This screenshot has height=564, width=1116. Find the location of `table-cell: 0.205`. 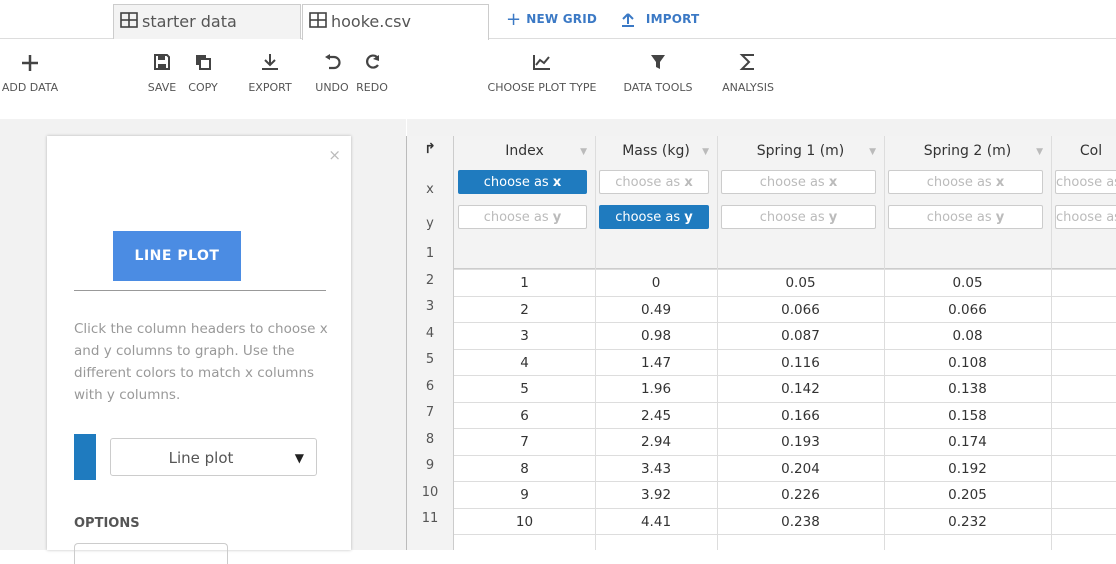

table-cell: 0.205 is located at coordinates (967, 495).